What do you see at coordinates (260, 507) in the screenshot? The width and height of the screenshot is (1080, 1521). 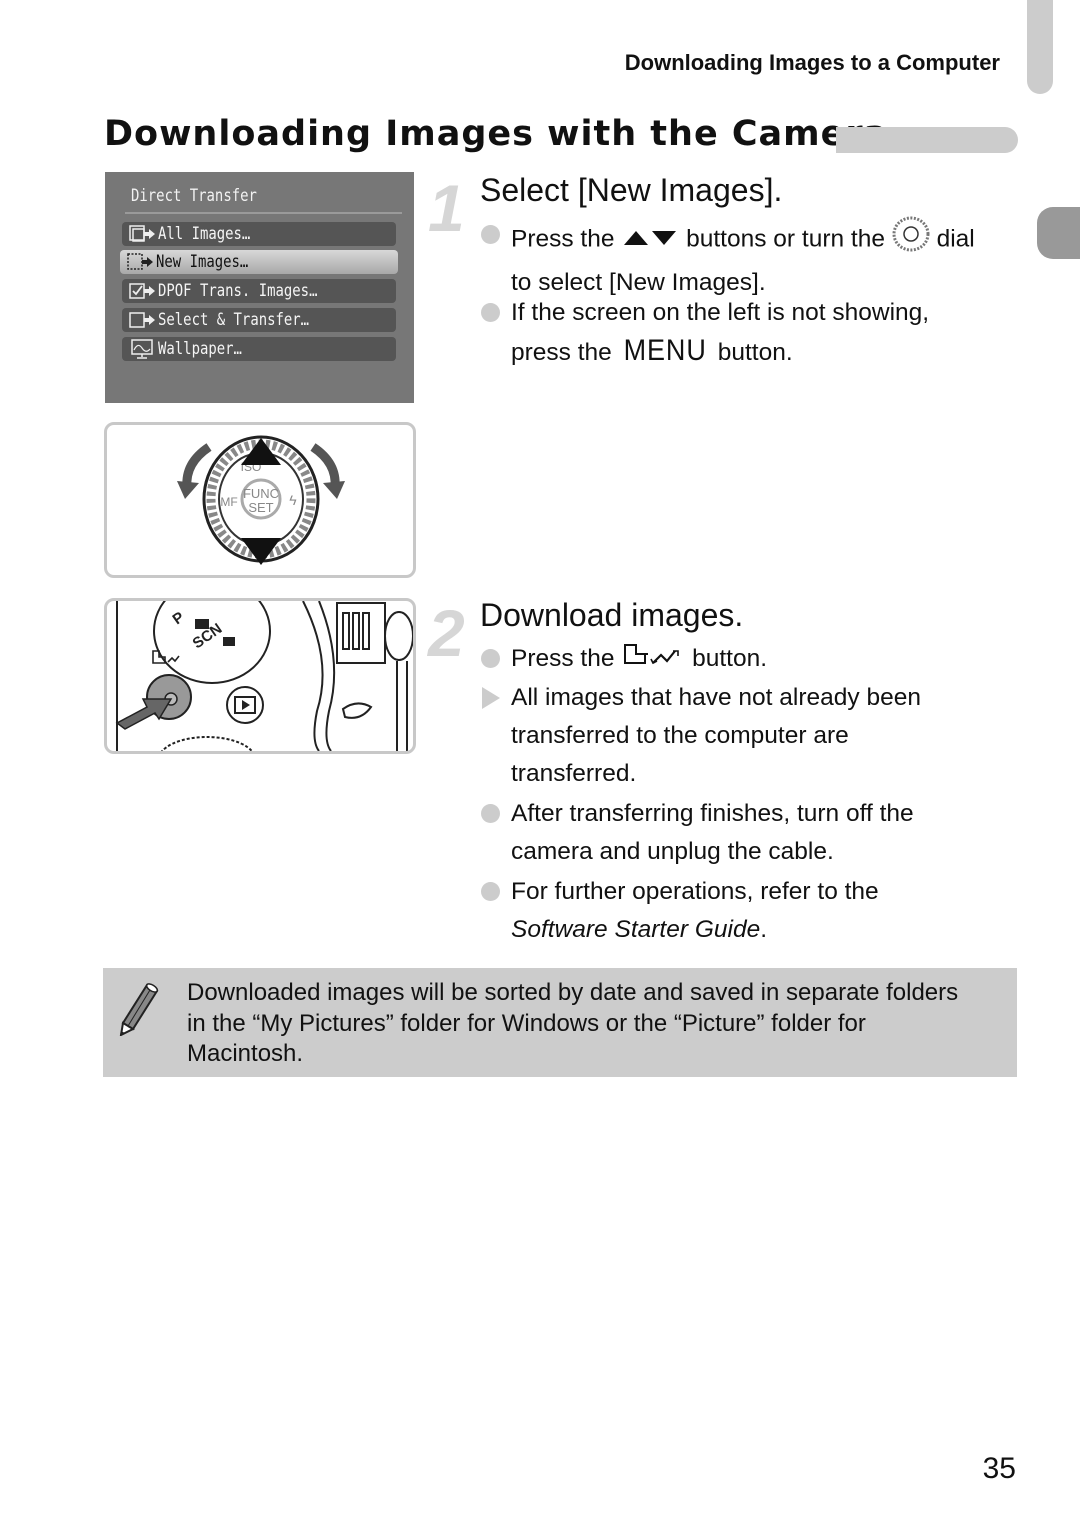 I see `set-label: SET` at bounding box center [260, 507].